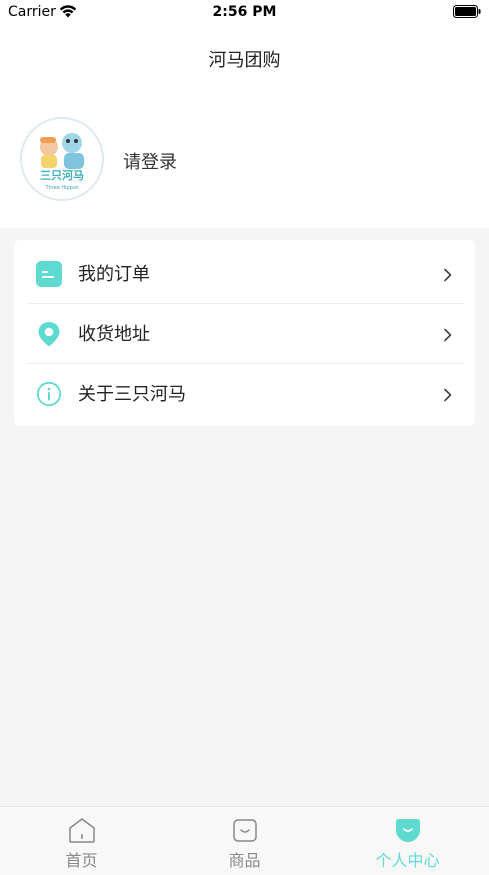 The height and width of the screenshot is (875, 489). I want to click on tab-label: 首页, so click(81, 860).